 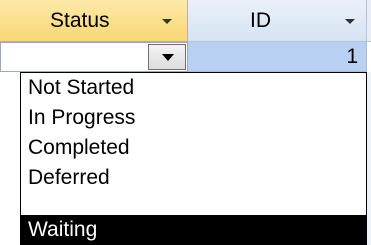 I want to click on dropdown-option-waiting: Waiting, so click(x=193, y=230).